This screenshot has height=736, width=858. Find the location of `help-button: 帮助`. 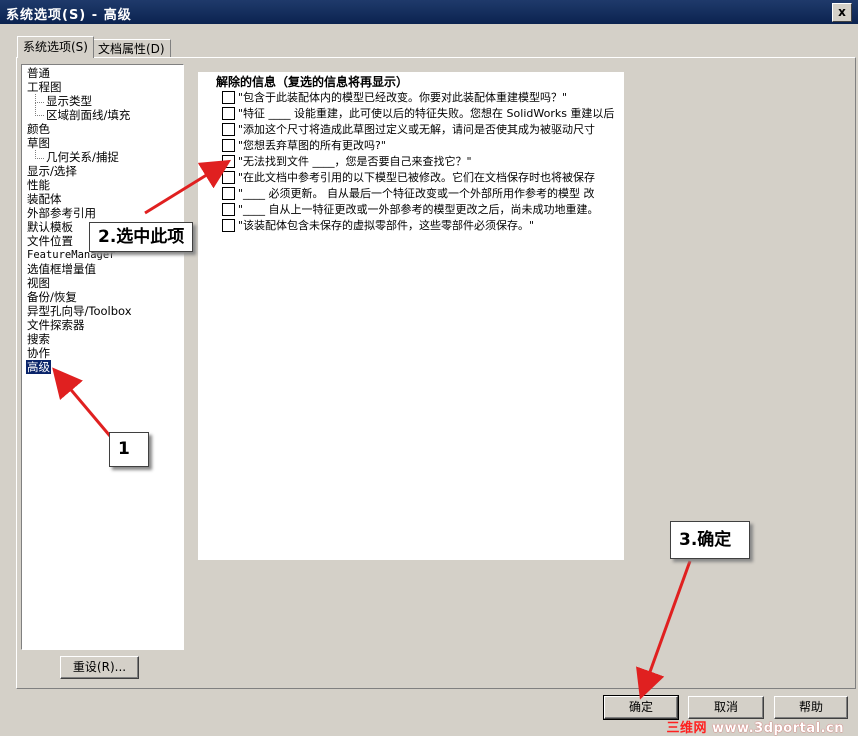

help-button: 帮助 is located at coordinates (811, 707).